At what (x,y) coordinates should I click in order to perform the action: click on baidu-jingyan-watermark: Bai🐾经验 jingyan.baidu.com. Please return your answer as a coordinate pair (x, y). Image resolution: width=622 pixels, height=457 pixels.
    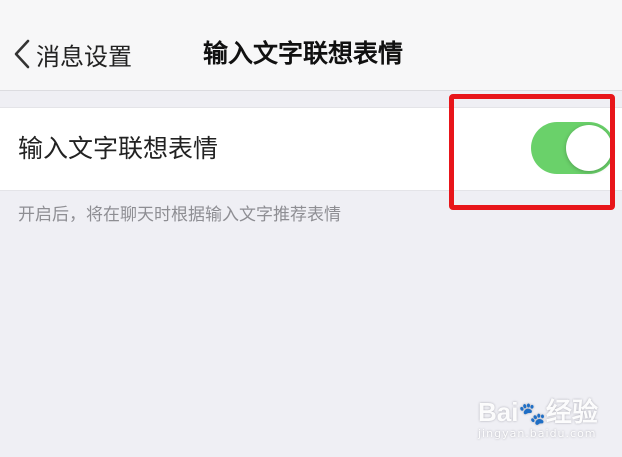
    Looking at the image, I should click on (548, 419).